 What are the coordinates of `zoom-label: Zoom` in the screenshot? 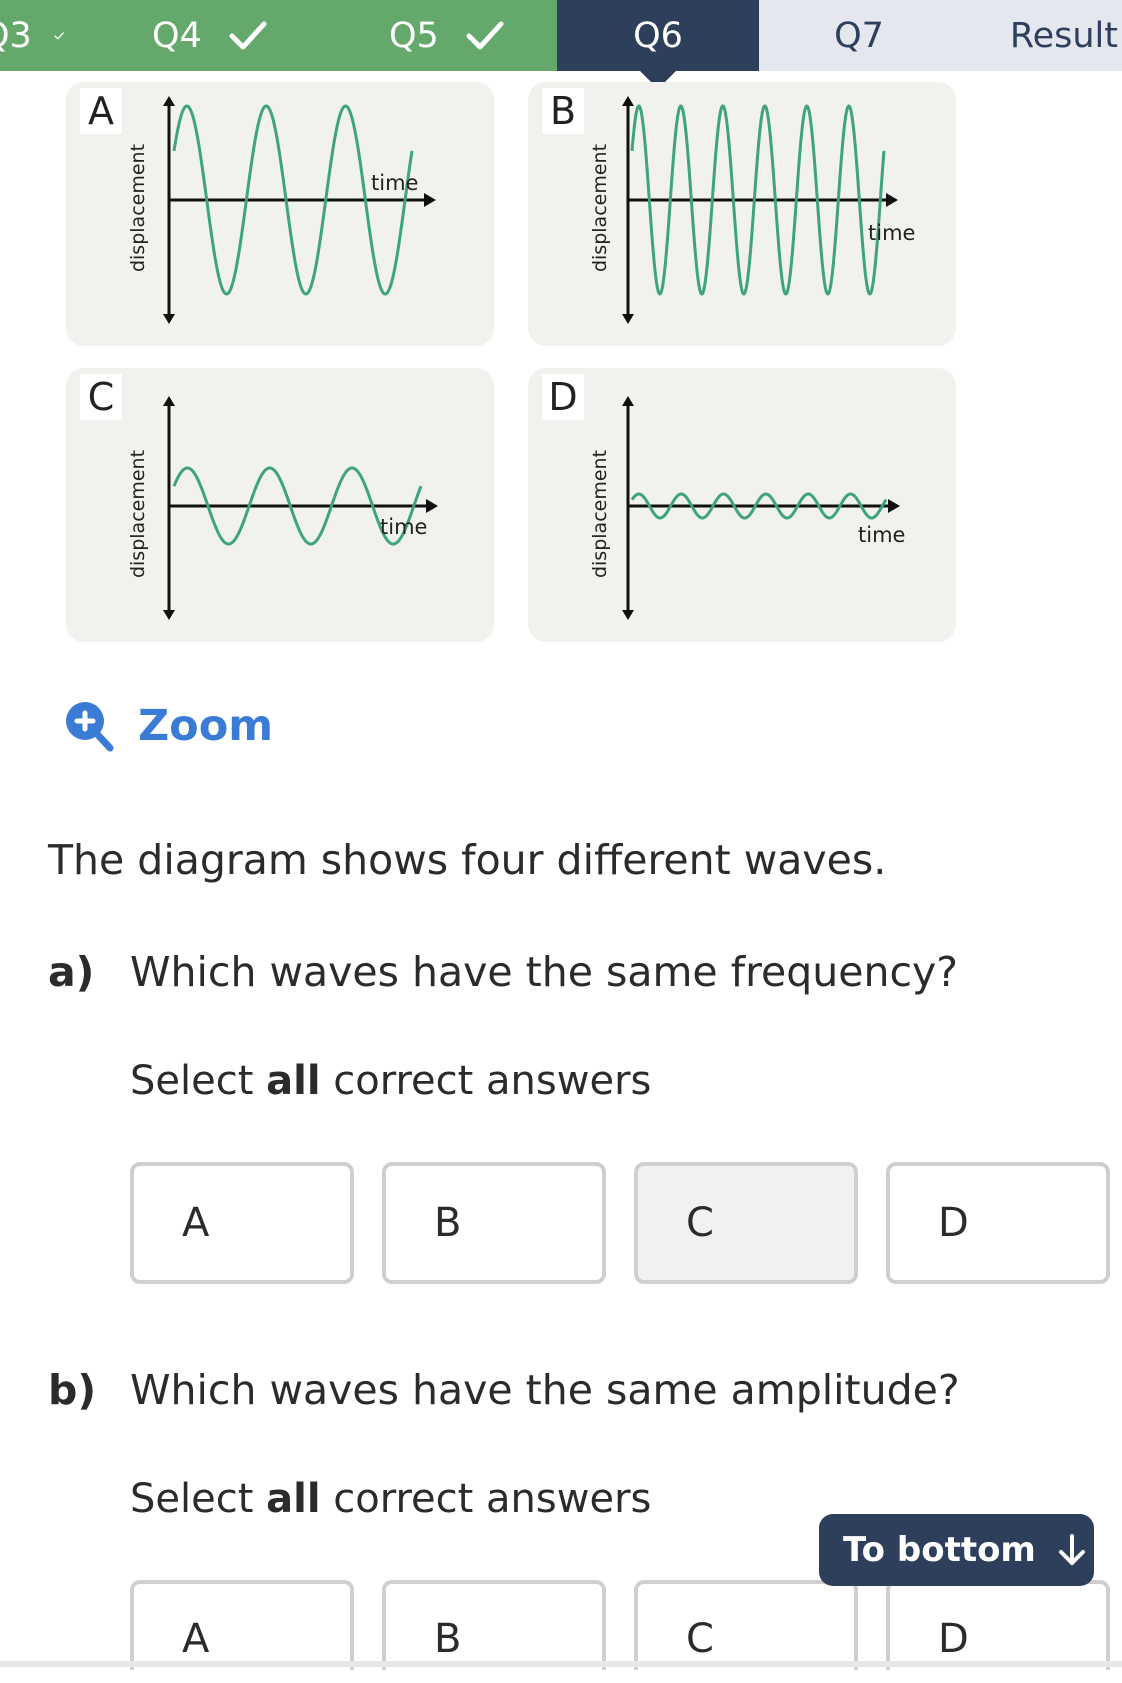 It's located at (206, 726).